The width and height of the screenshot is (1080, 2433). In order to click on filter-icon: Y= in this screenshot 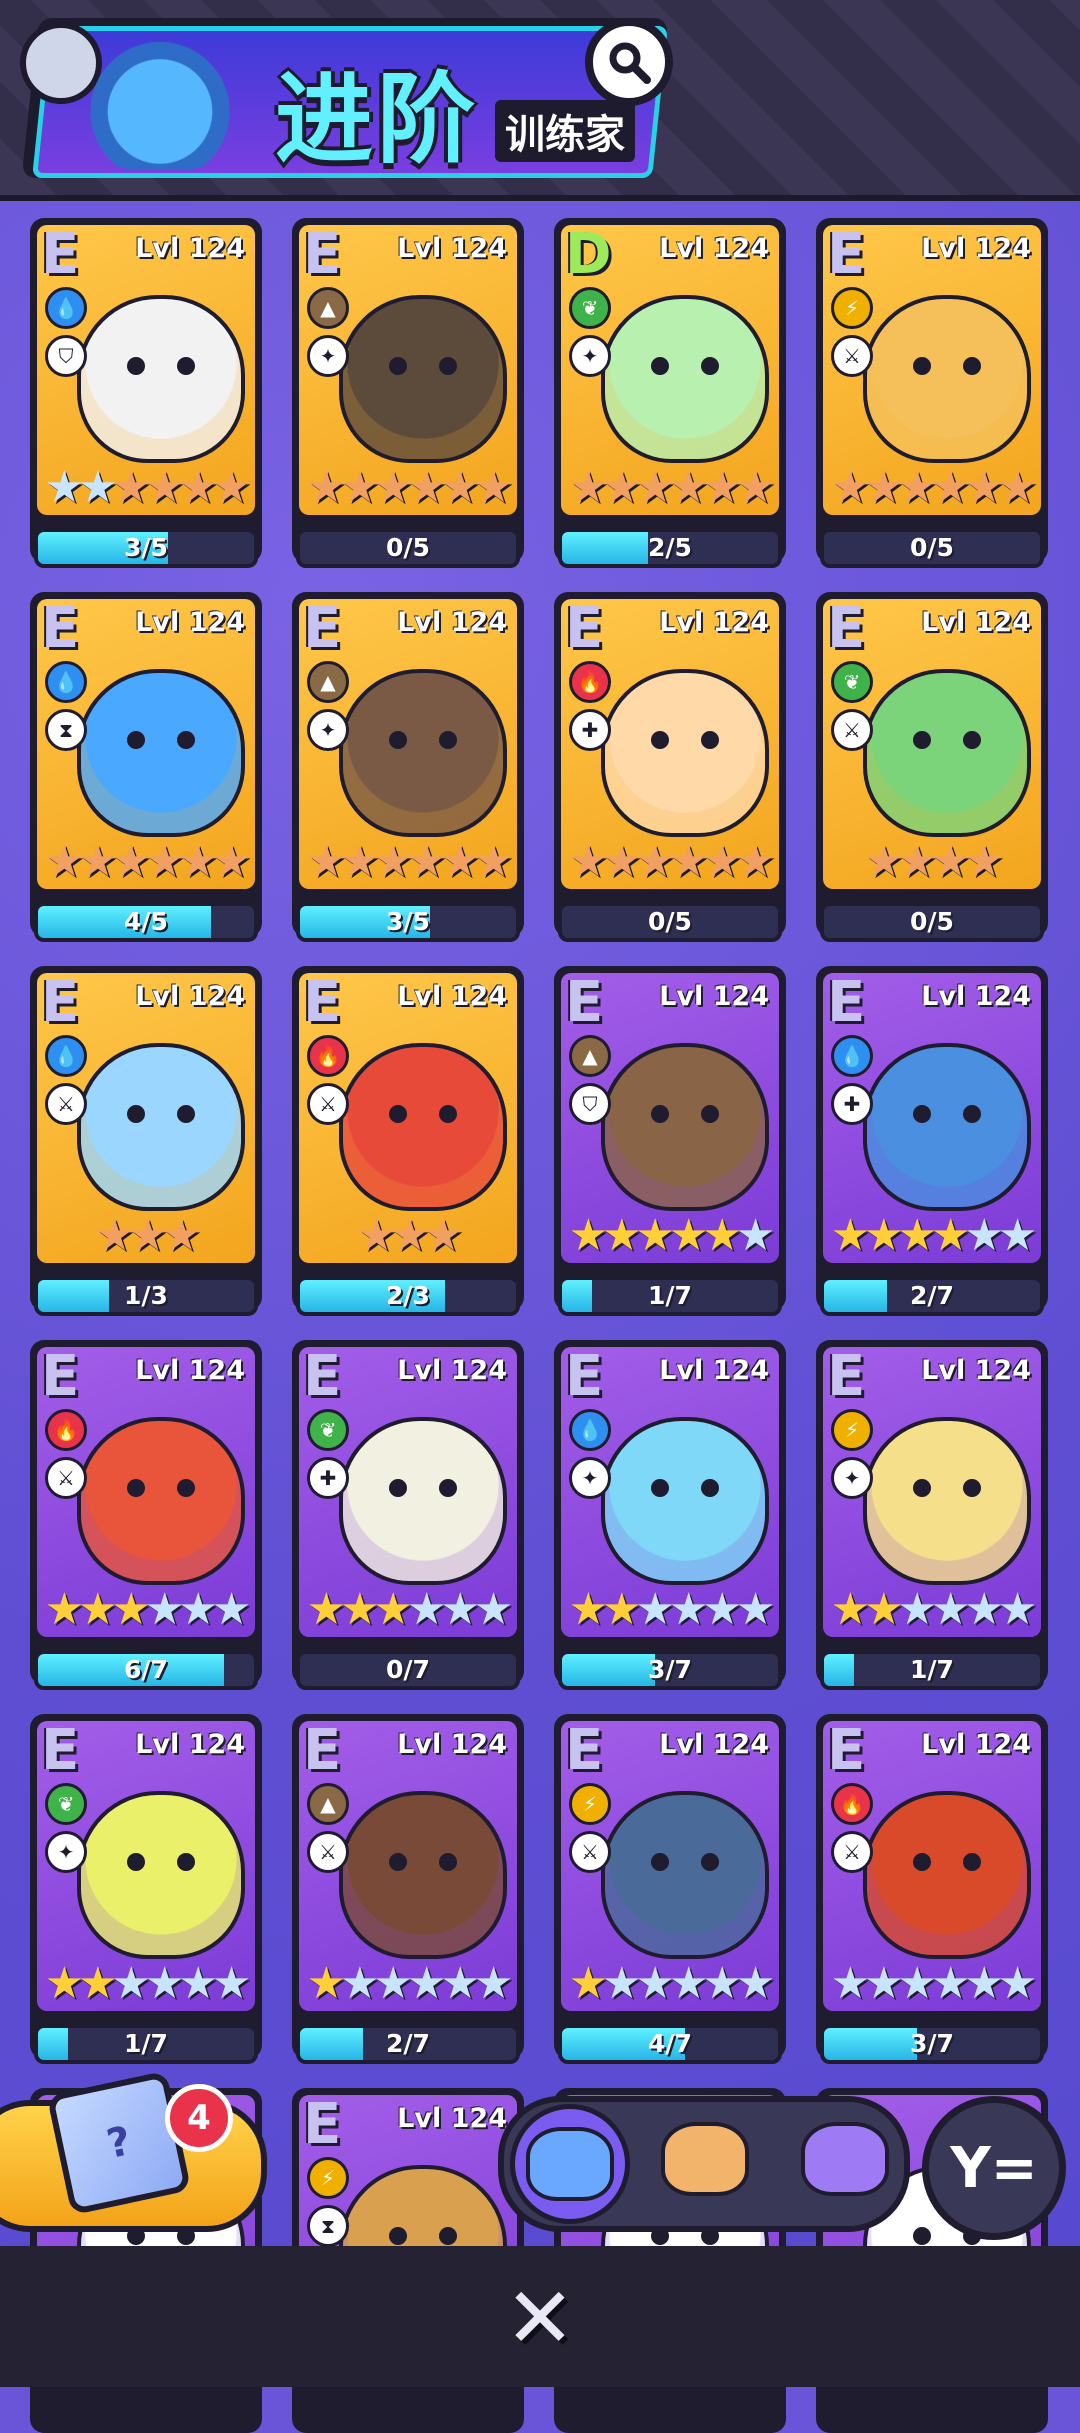, I will do `click(994, 2168)`.